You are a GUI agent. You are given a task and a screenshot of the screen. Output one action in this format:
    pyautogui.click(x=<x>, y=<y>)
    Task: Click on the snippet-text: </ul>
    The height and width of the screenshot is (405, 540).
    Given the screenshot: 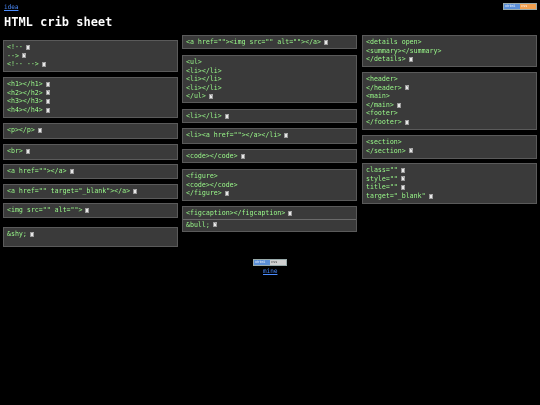 What is the action you would take?
    pyautogui.click(x=196, y=96)
    